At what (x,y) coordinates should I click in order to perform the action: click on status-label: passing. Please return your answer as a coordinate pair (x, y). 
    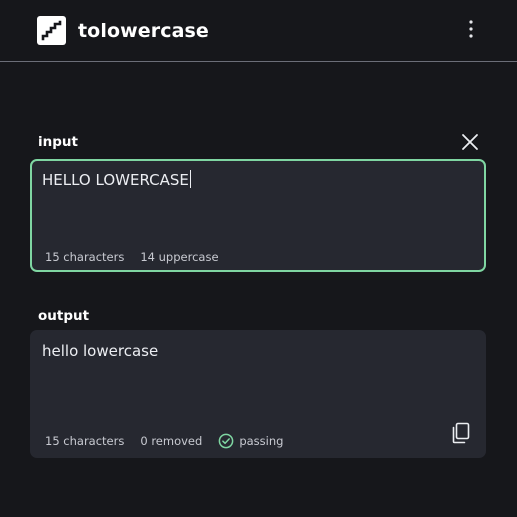
    Looking at the image, I should click on (261, 440).